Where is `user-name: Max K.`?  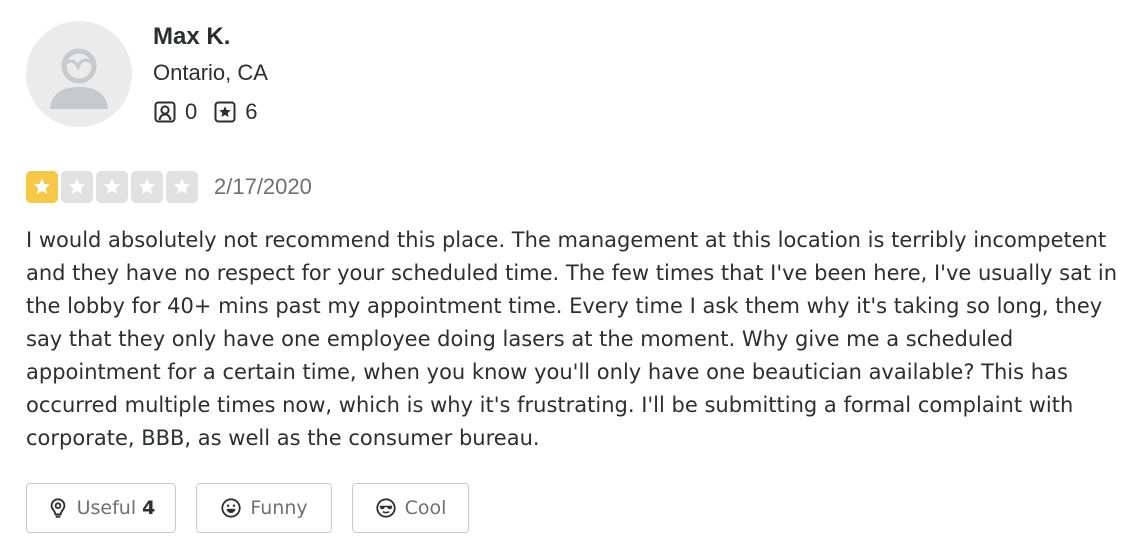 user-name: Max K. is located at coordinates (191, 37).